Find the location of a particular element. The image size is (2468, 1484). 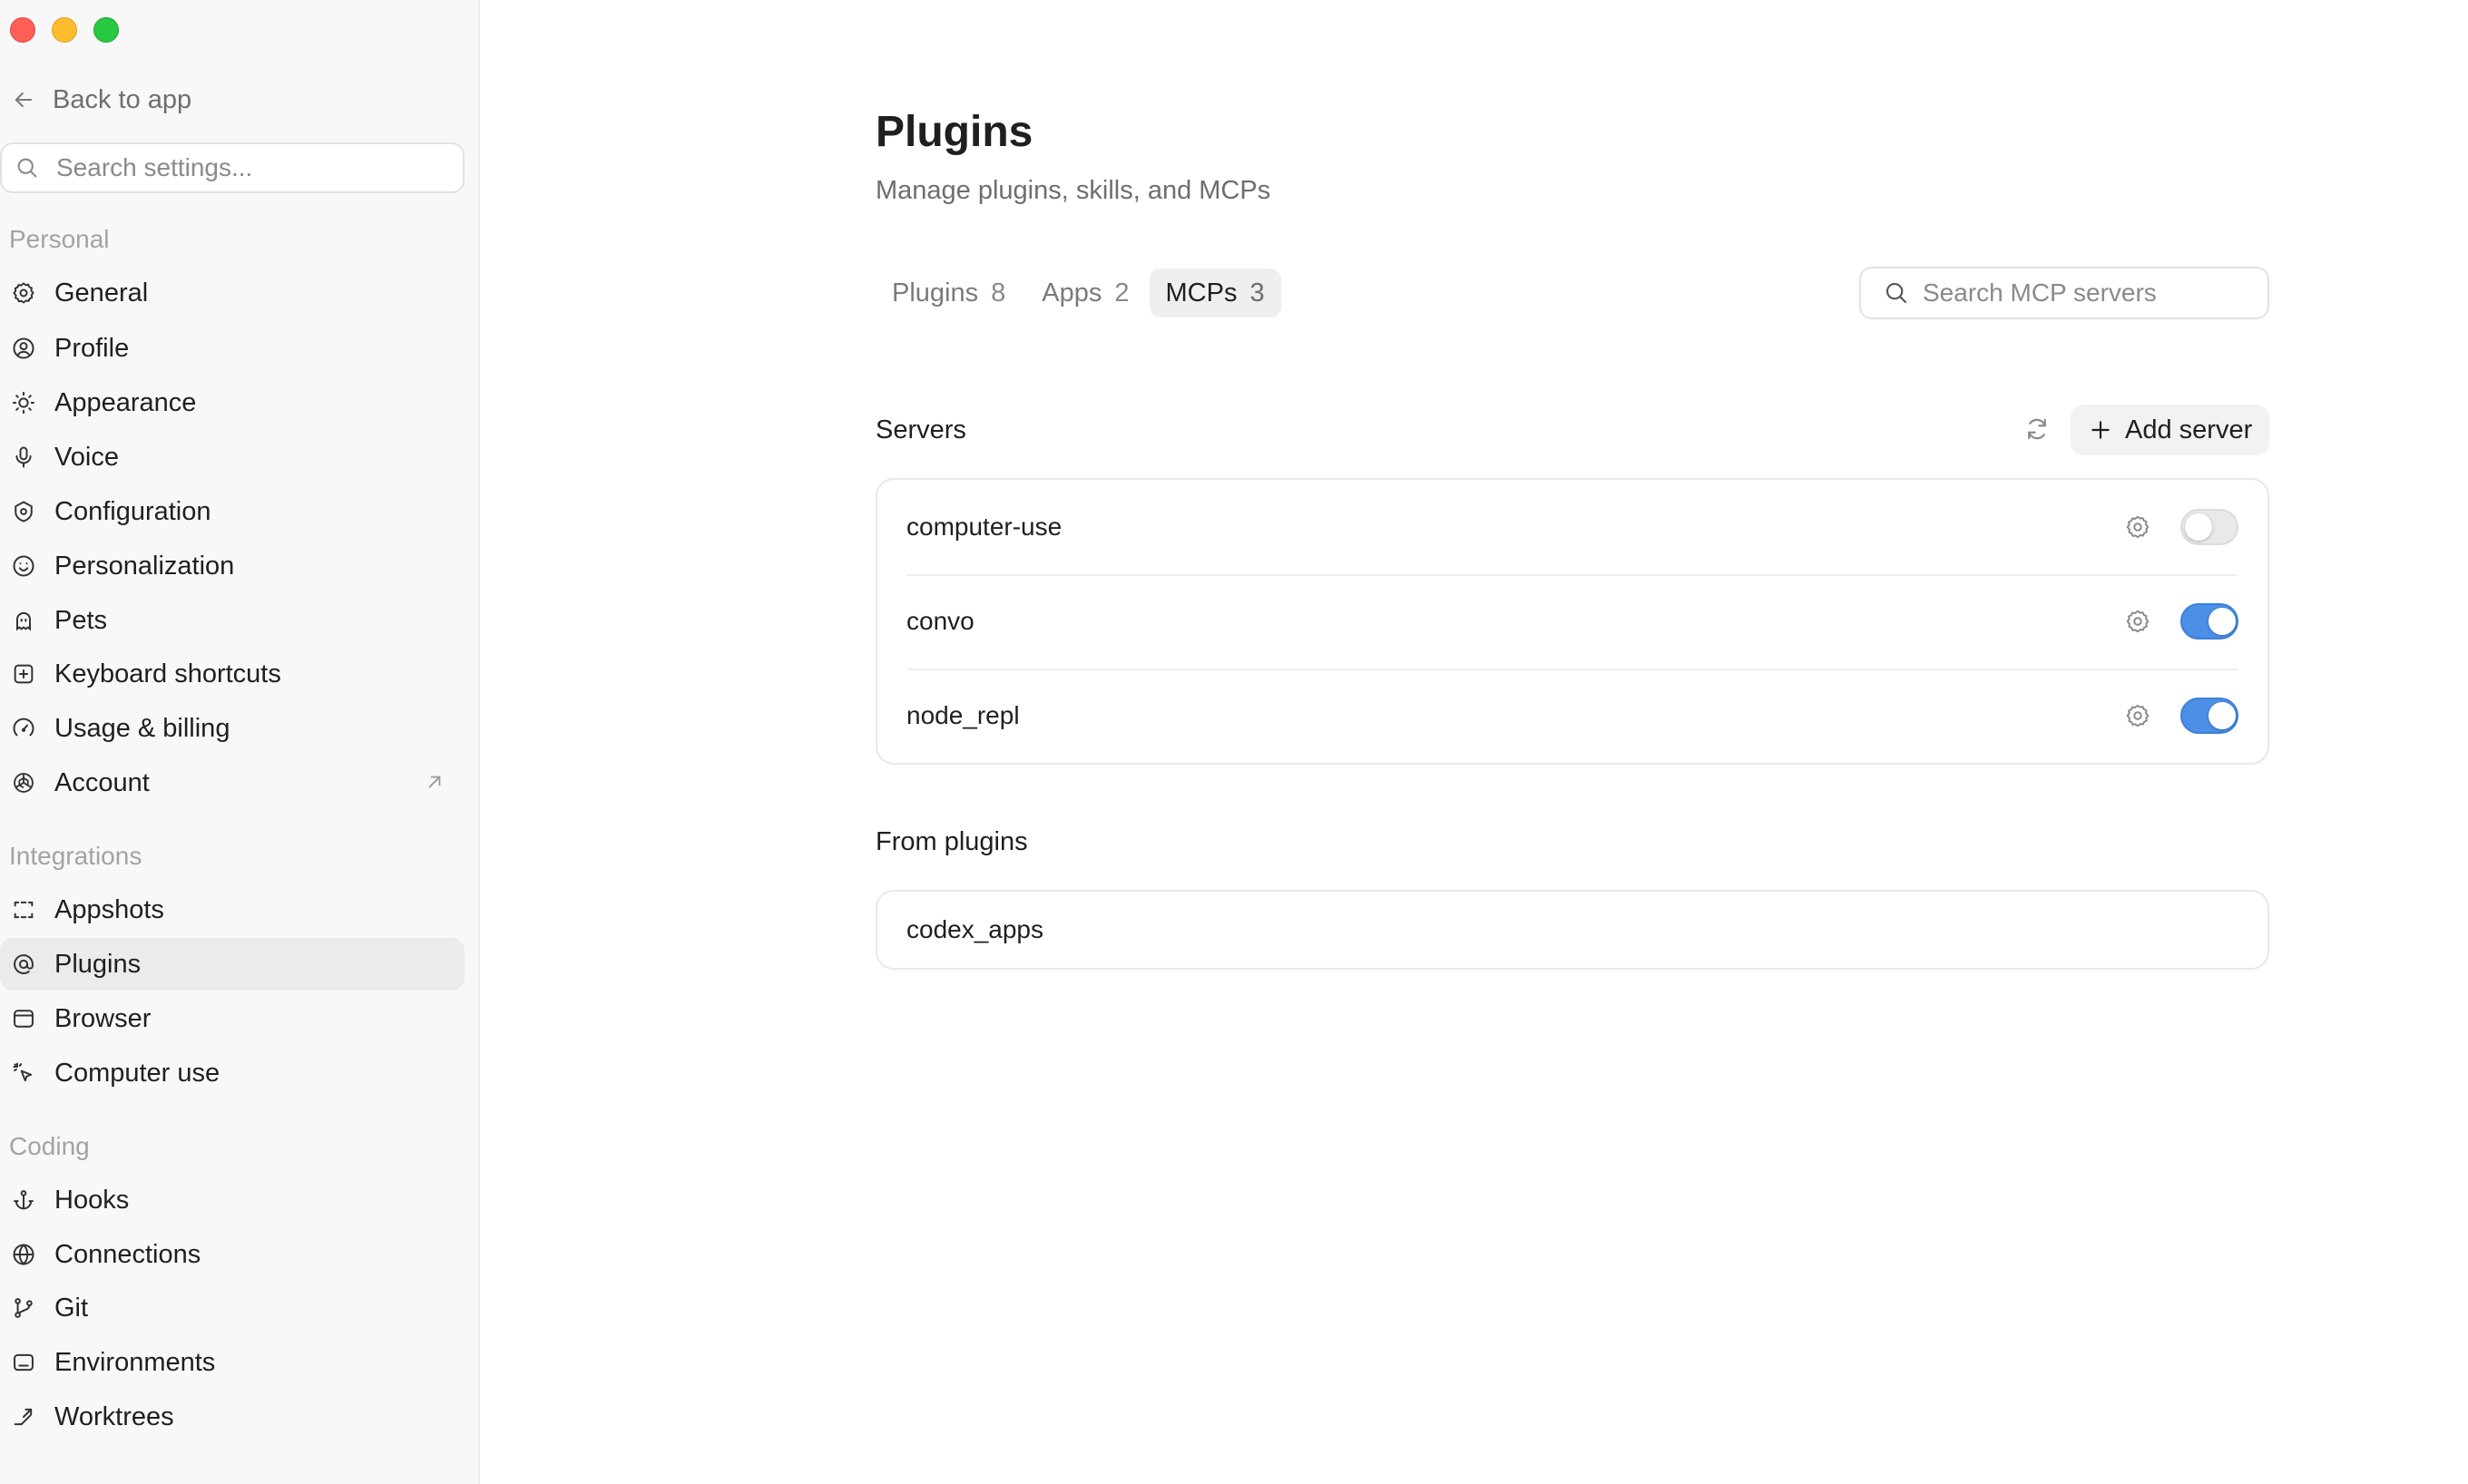

section-label-personal: Personal is located at coordinates (59, 239).